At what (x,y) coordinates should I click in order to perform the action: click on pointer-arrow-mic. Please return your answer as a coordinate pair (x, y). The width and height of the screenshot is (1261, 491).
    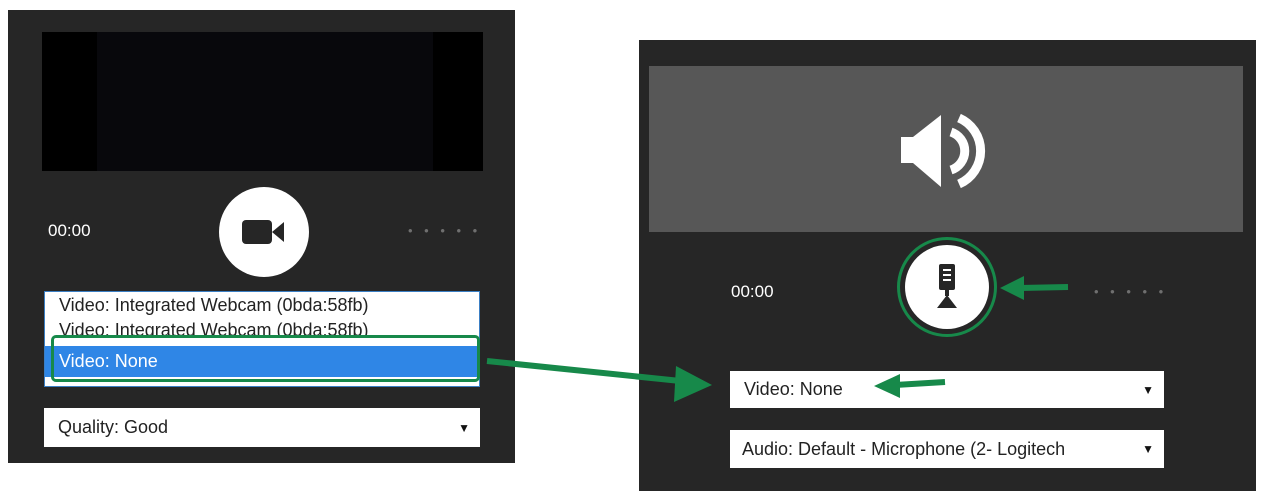
    Looking at the image, I should click on (1034, 288).